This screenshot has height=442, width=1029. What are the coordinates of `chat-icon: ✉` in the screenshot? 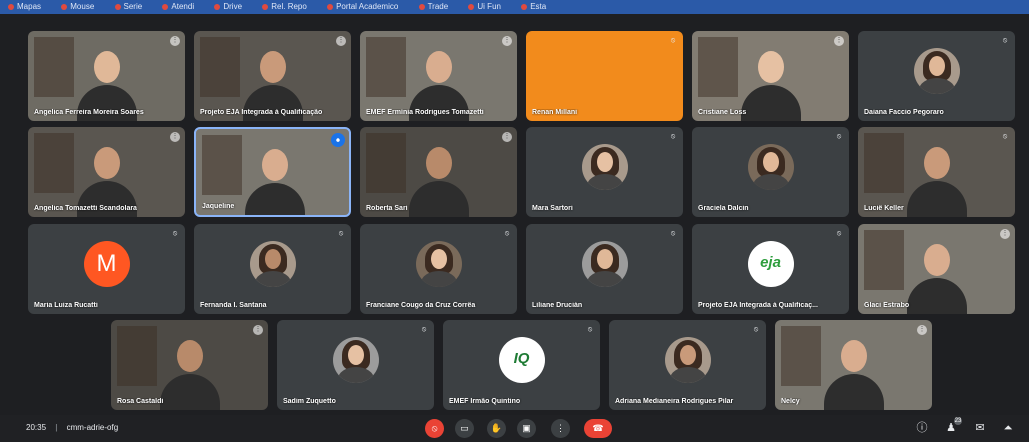 It's located at (980, 428).